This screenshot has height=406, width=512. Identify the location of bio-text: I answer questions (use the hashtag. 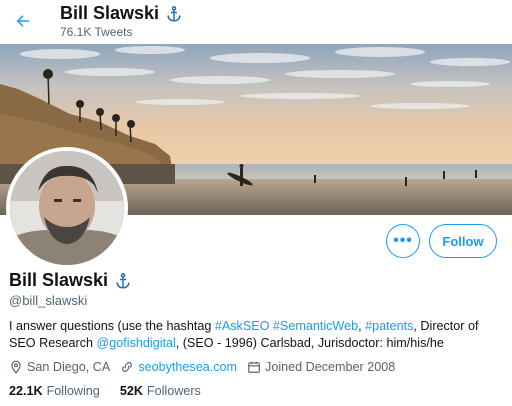
(112, 326).